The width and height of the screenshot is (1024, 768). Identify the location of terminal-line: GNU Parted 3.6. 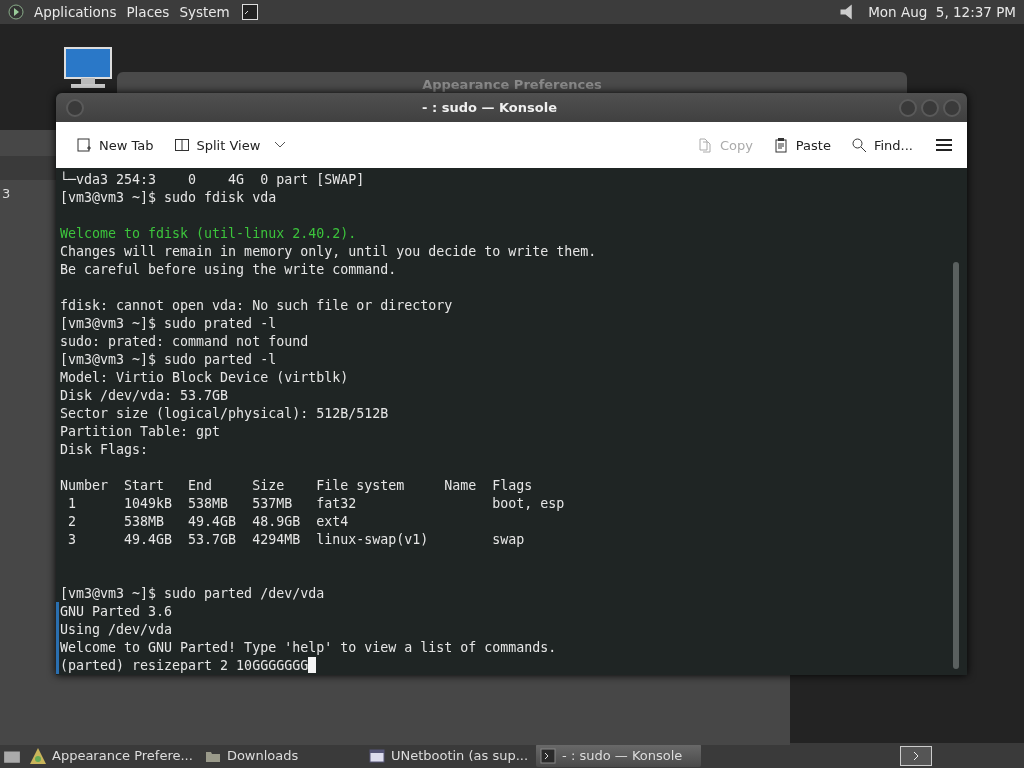
(116, 611).